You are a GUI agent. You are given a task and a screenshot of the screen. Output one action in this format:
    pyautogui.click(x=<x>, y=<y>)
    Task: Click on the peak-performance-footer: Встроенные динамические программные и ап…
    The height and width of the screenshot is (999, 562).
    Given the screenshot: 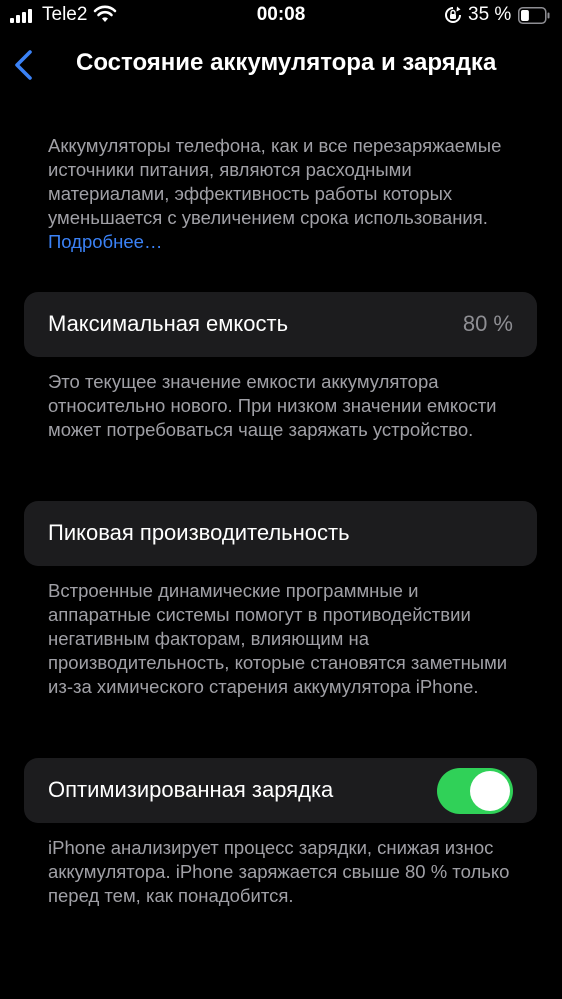 What is the action you would take?
    pyautogui.click(x=278, y=638)
    